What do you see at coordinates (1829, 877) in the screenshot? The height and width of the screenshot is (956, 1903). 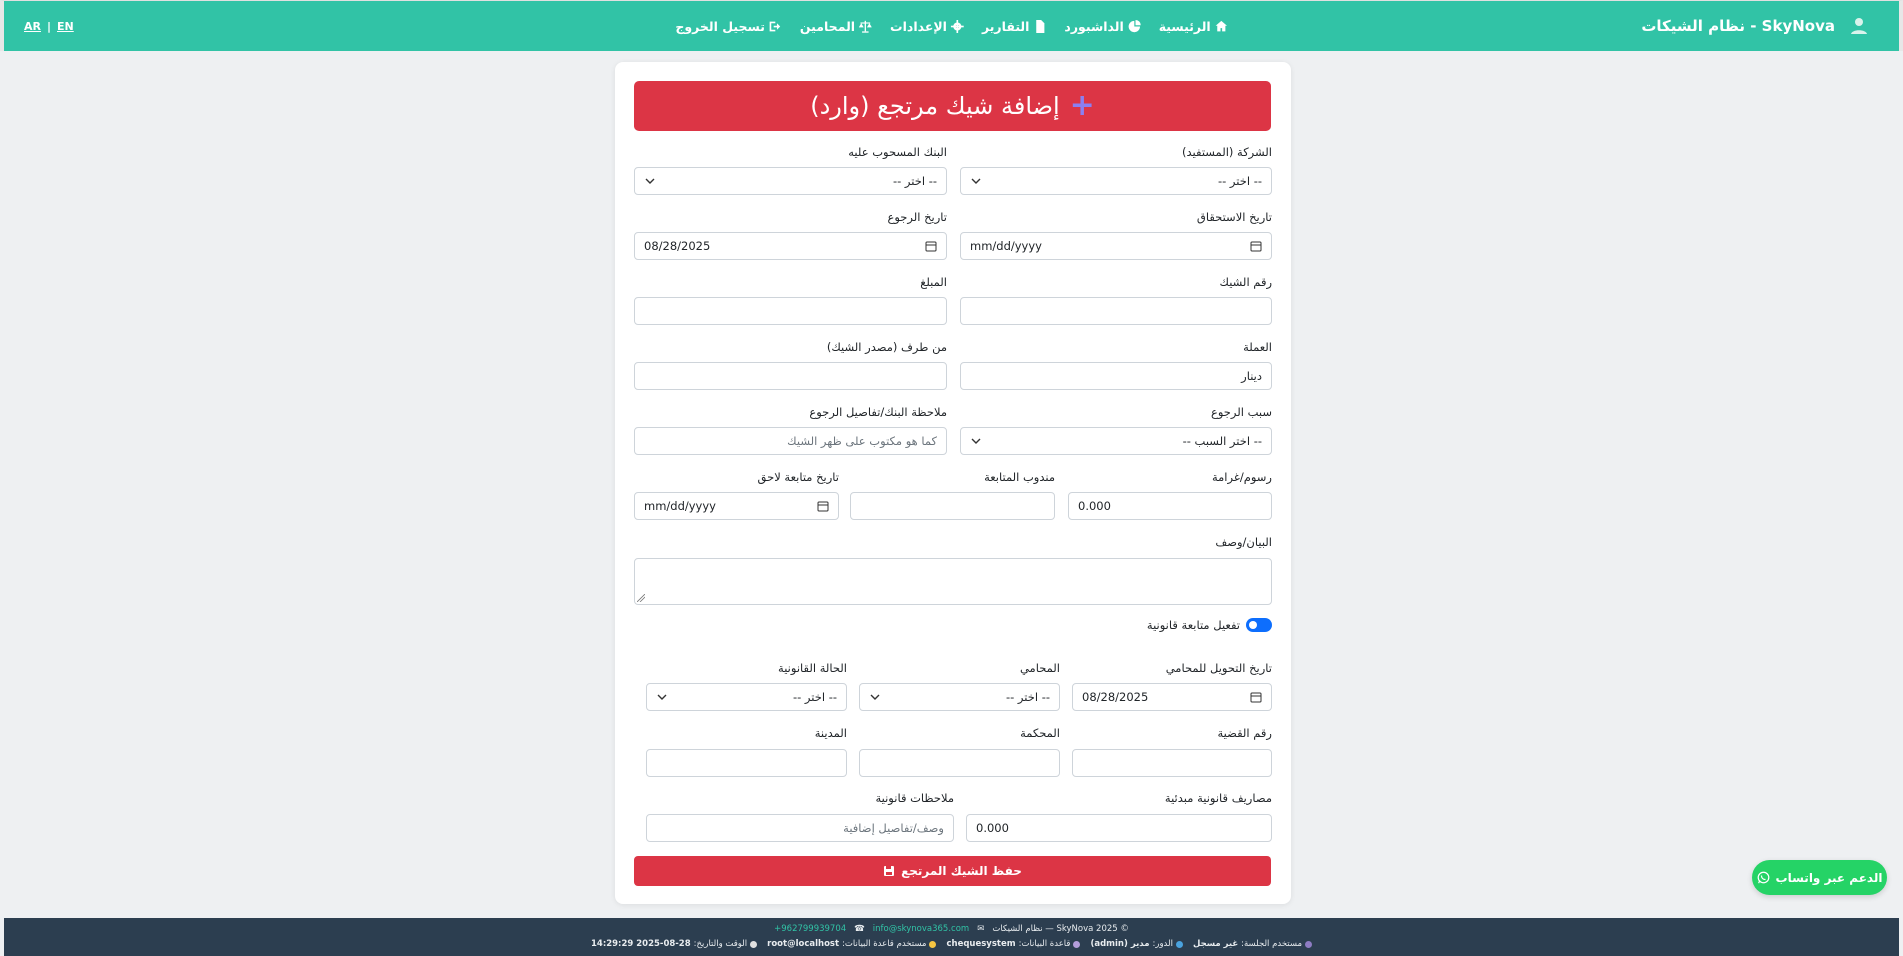 I see `whatsapp-support-label: الدعم عبر واتساب` at bounding box center [1829, 877].